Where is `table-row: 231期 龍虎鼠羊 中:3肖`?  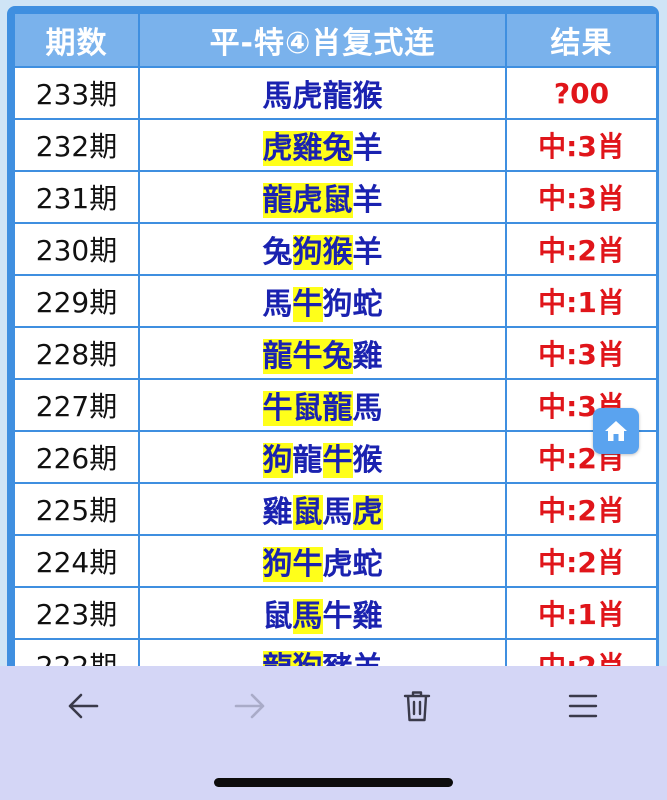 table-row: 231期 龍虎鼠羊 中:3肖 is located at coordinates (335, 196).